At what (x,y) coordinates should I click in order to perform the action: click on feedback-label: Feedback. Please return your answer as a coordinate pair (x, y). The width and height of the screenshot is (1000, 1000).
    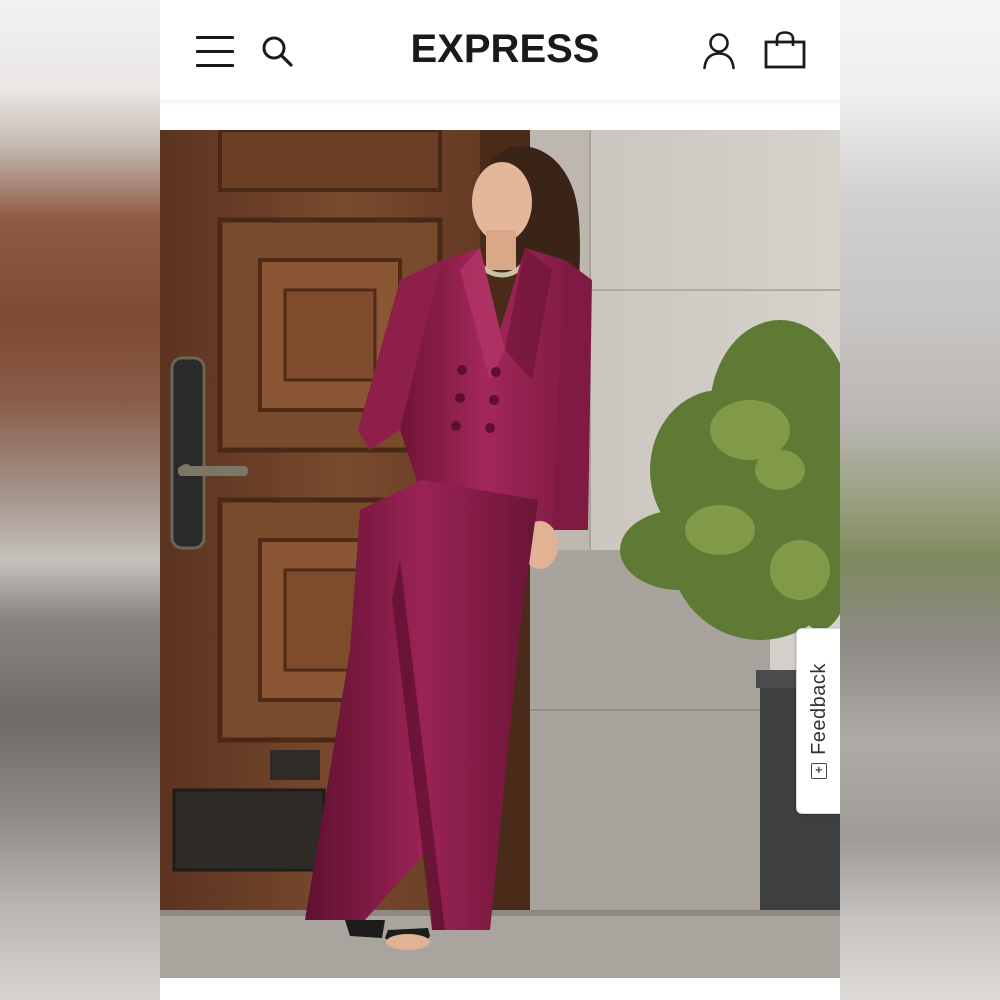
    Looking at the image, I should click on (818, 709).